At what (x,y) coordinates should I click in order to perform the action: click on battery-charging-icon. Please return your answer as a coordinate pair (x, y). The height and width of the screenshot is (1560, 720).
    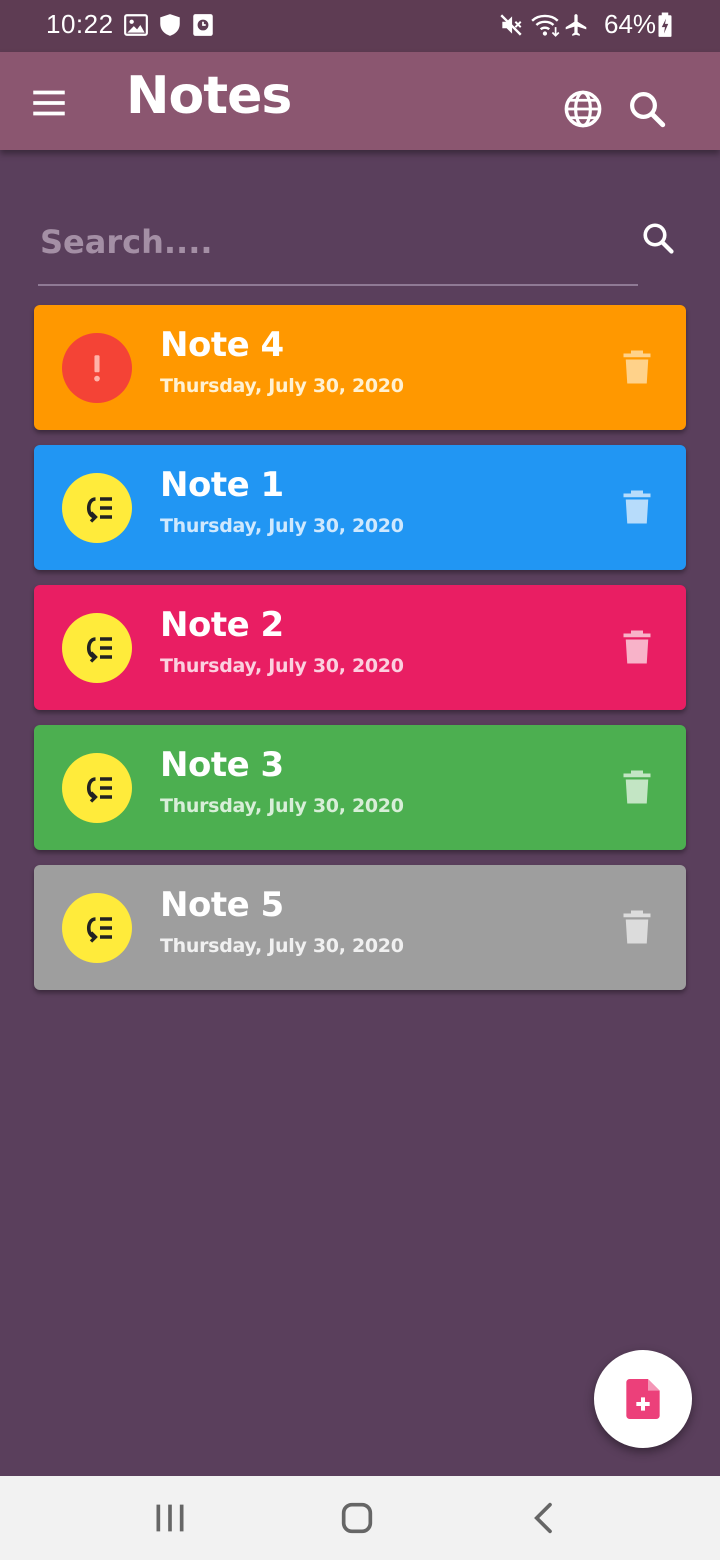
    Looking at the image, I should click on (665, 24).